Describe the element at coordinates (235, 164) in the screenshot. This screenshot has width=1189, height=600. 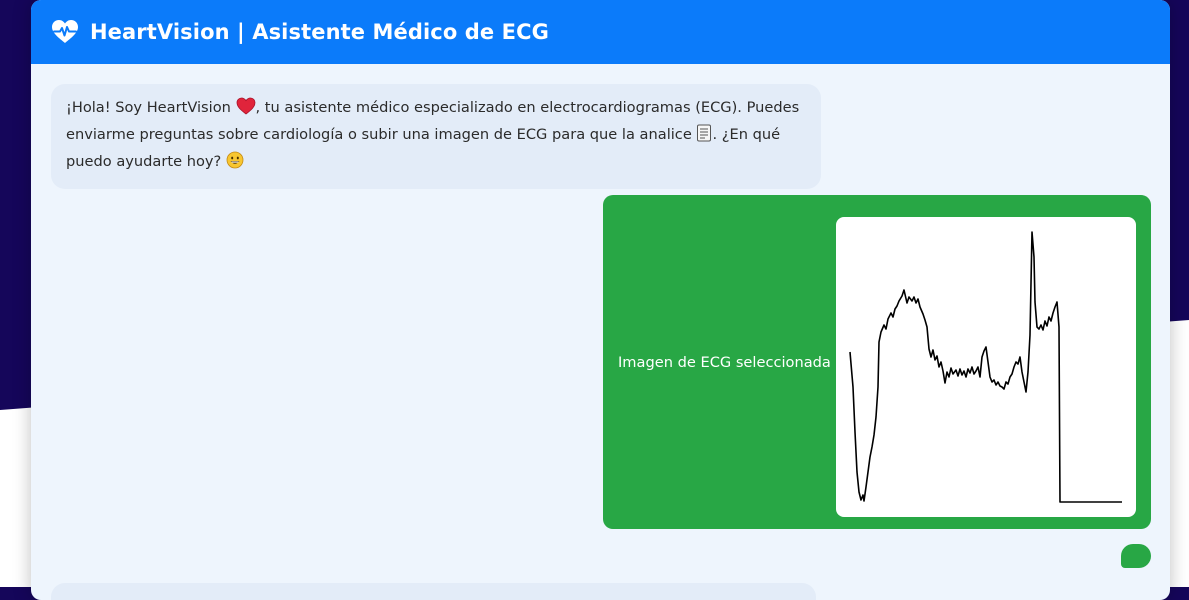
I see `grinning-face-icon` at that location.